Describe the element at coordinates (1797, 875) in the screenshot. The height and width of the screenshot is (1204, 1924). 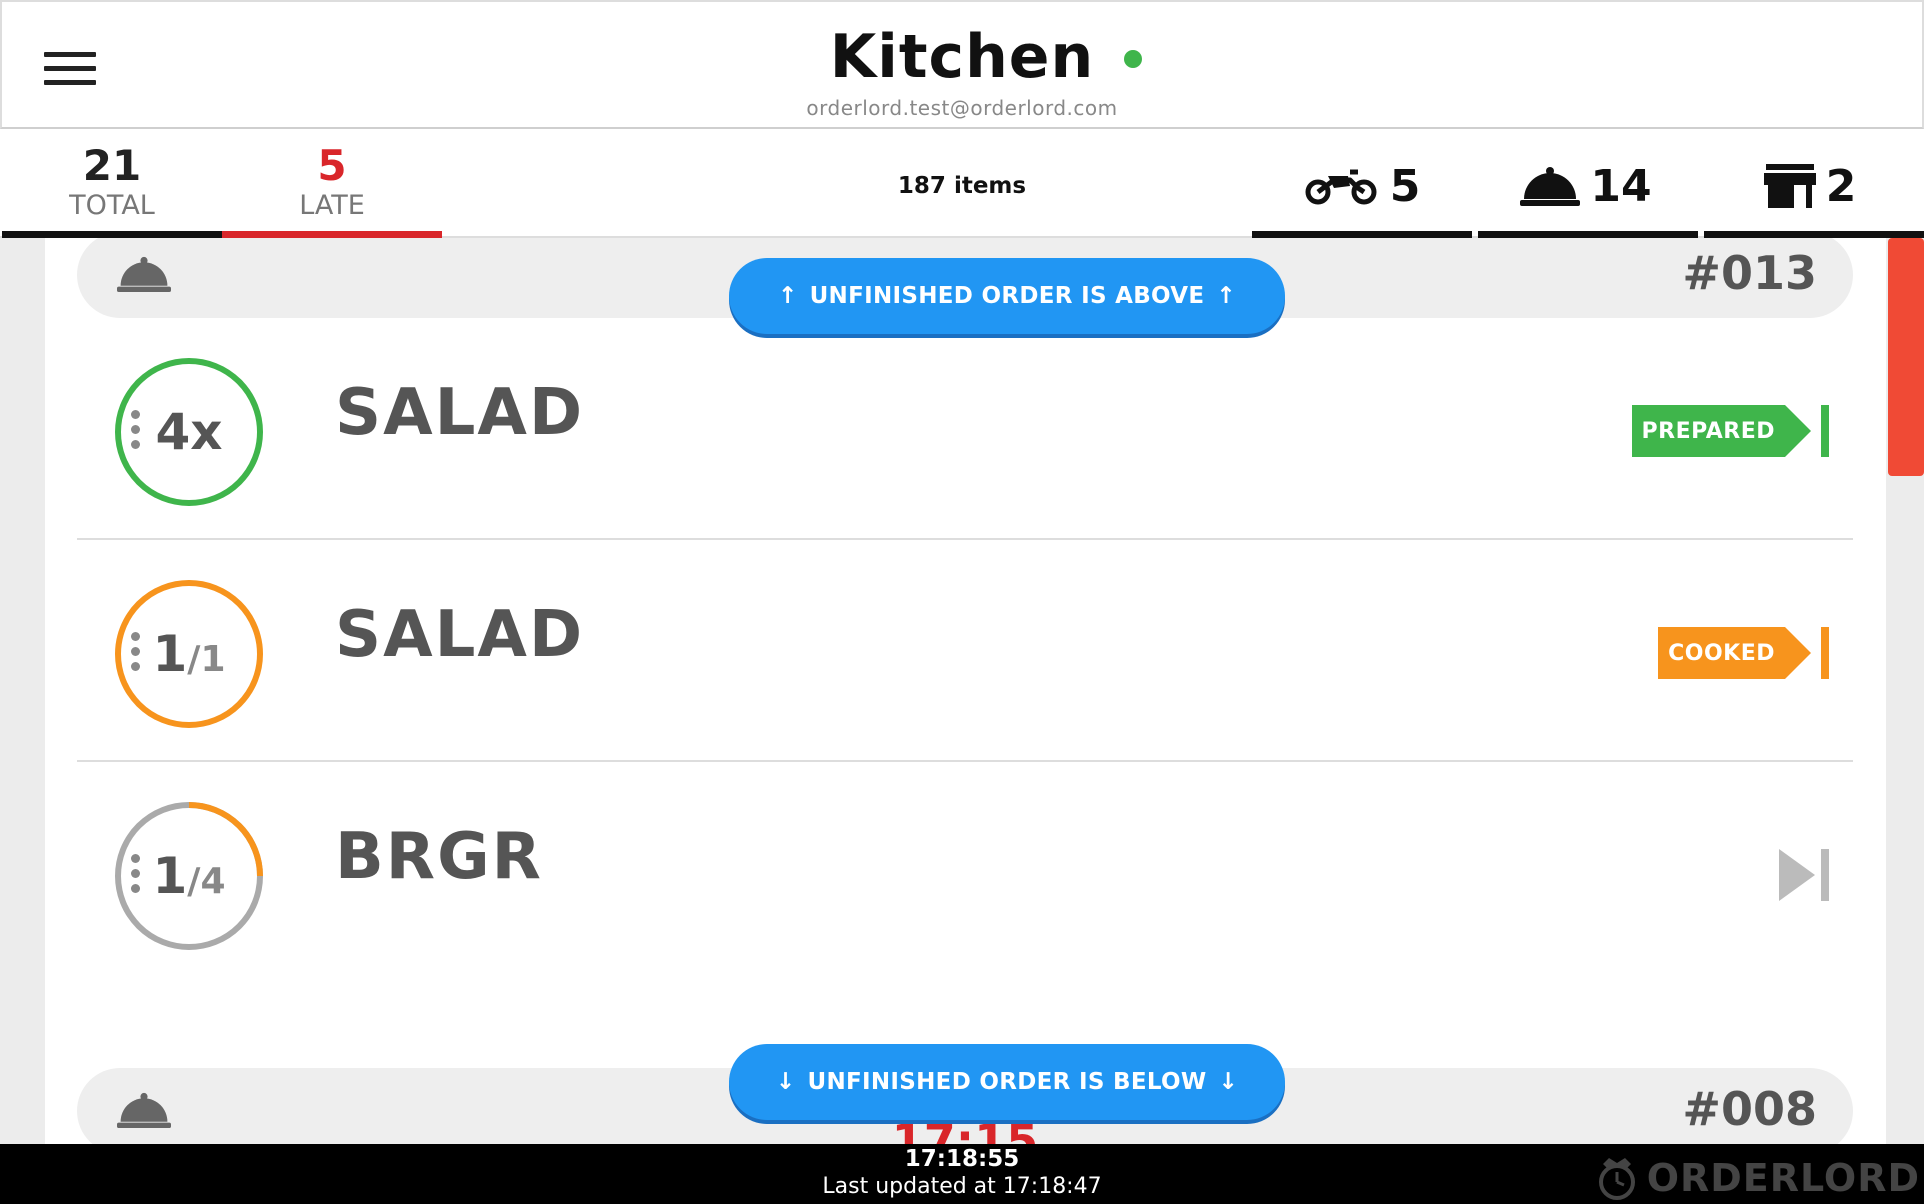
I see `play-next-icon` at that location.